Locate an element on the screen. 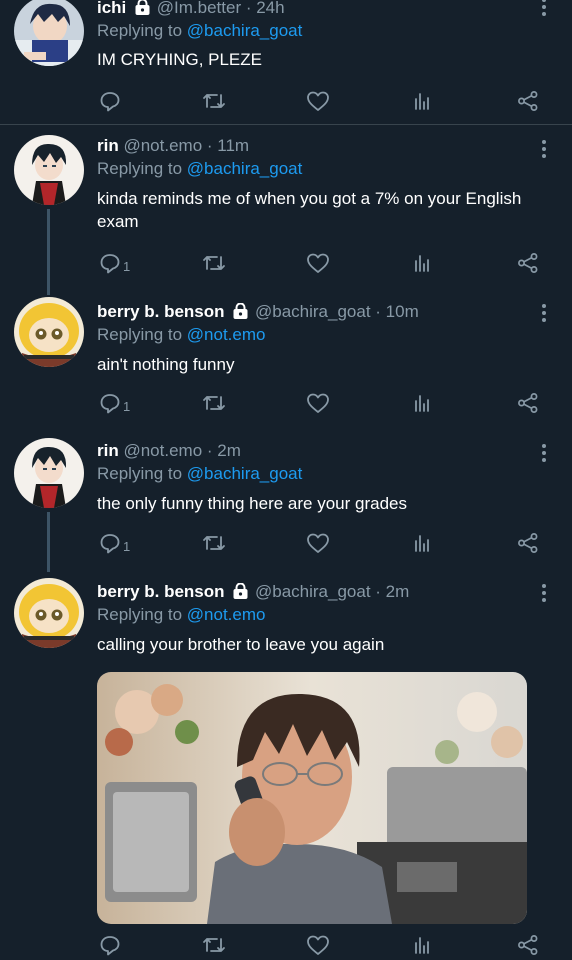 This screenshot has width=572, height=960. tweet-header: berry b. benson @bachira_goat · 2m is located at coordinates (322, 592).